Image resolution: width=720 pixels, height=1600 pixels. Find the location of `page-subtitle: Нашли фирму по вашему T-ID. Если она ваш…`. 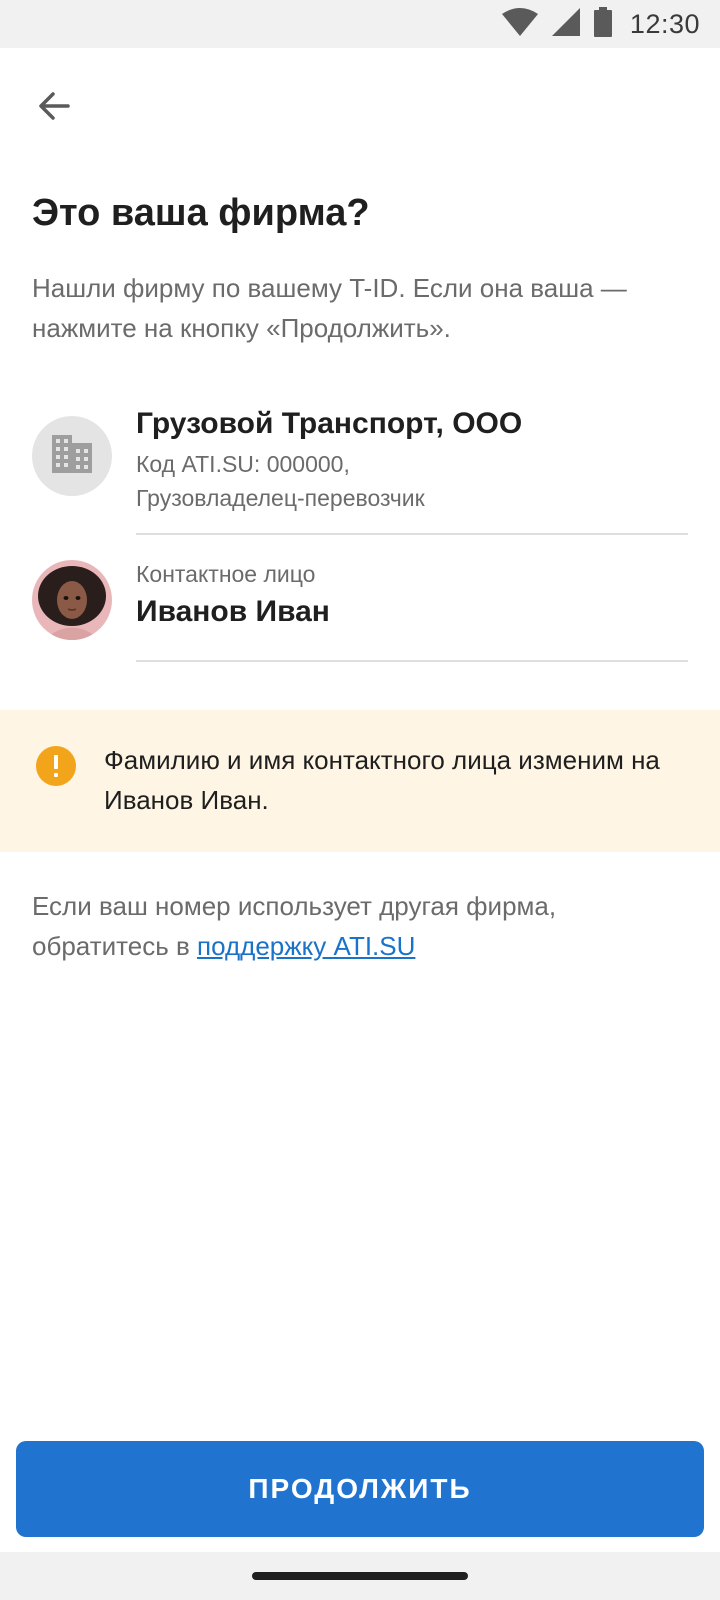

page-subtitle: Нашли фирму по вашему T-ID. Если она ваш… is located at coordinates (329, 308).